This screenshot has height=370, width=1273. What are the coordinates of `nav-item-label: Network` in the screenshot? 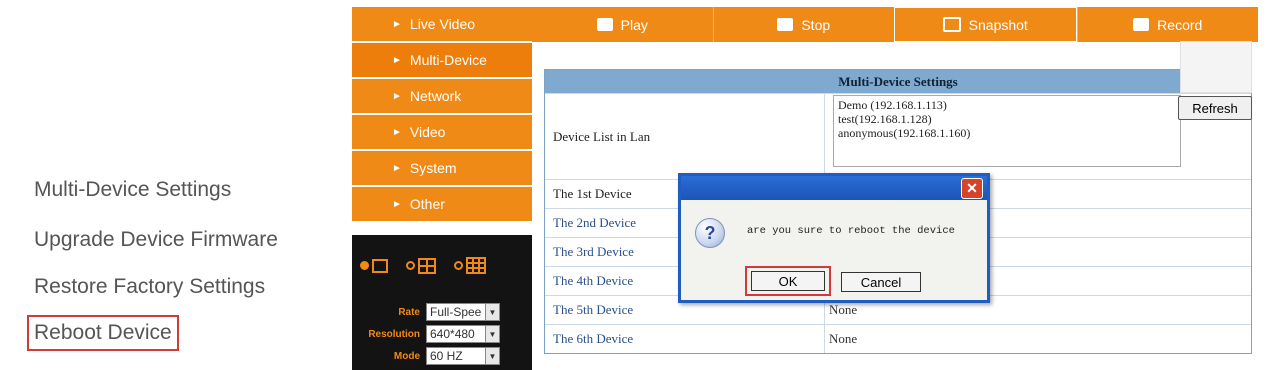 It's located at (435, 96).